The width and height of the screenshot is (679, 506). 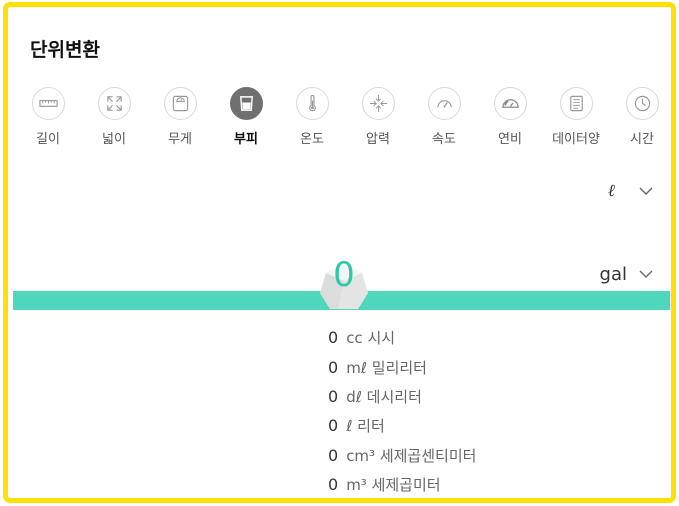 What do you see at coordinates (576, 139) in the screenshot?
I see `tab-label: 데이터양` at bounding box center [576, 139].